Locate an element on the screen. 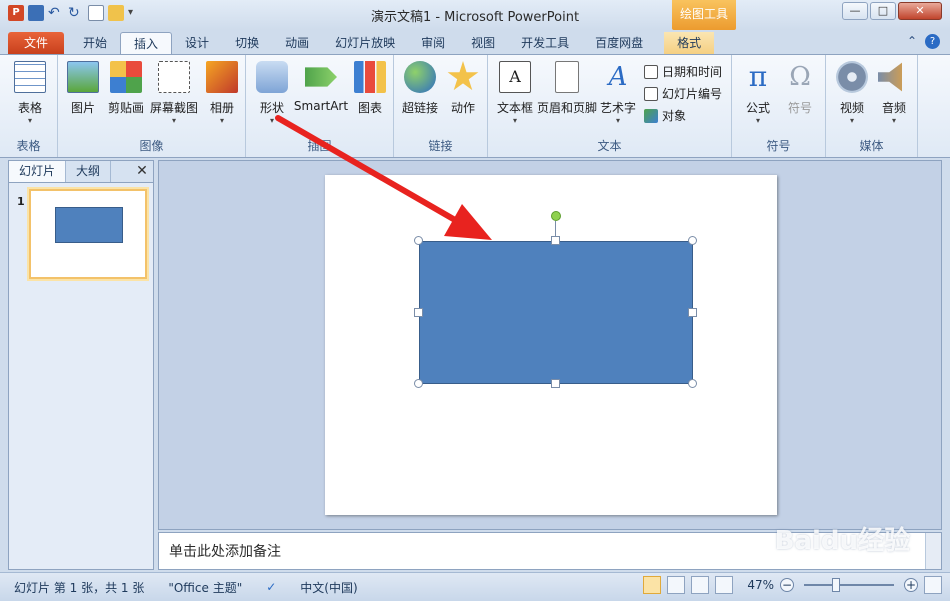  slide-number-button: 幻灯片编号 is located at coordinates (683, 93).